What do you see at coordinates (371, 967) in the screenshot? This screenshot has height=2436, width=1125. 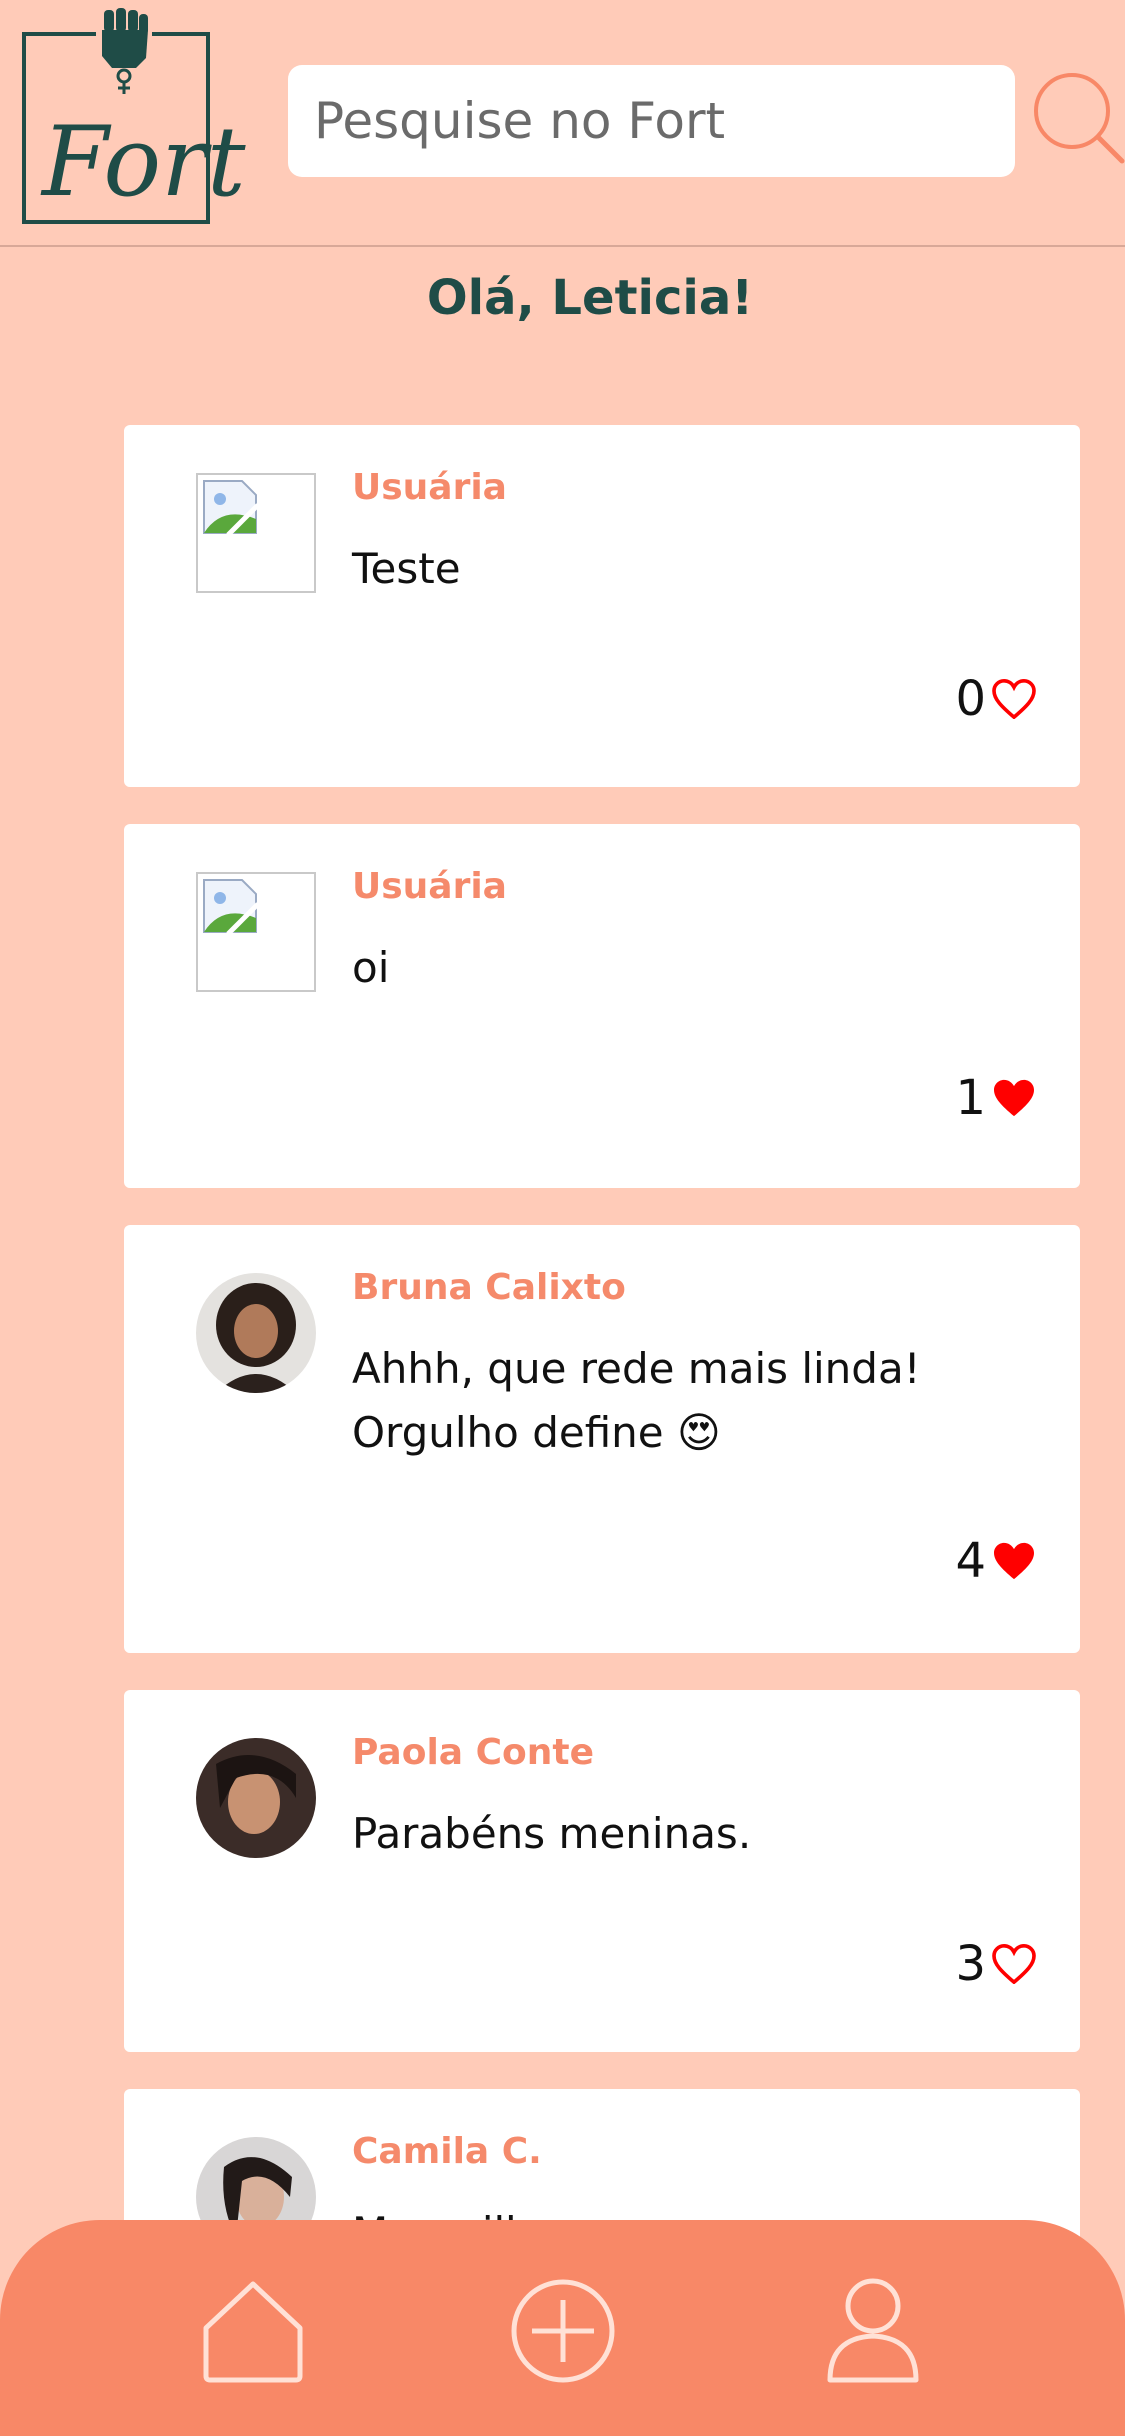 I see `post-text: oi` at bounding box center [371, 967].